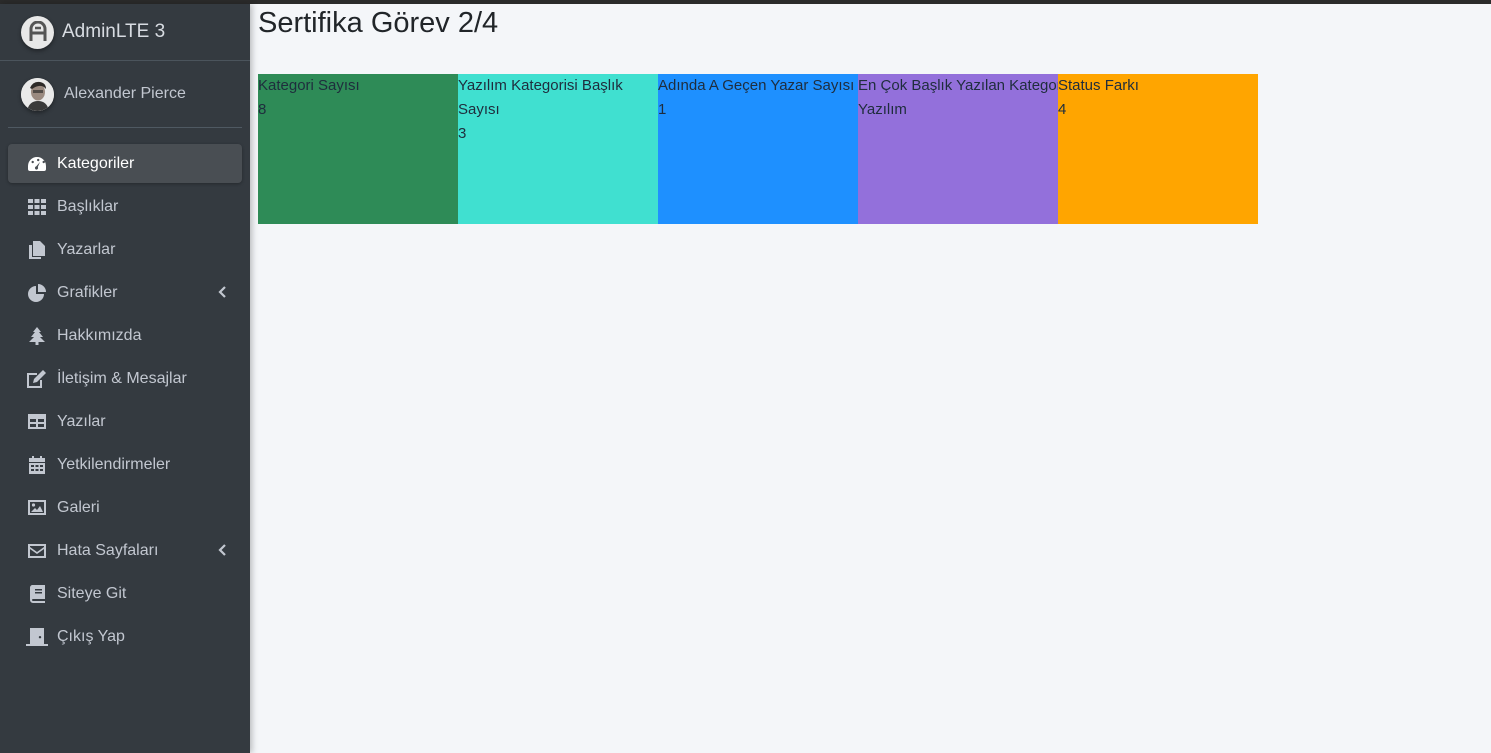  I want to click on stat-card-status-farki: Status Farkı 4, so click(1158, 149).